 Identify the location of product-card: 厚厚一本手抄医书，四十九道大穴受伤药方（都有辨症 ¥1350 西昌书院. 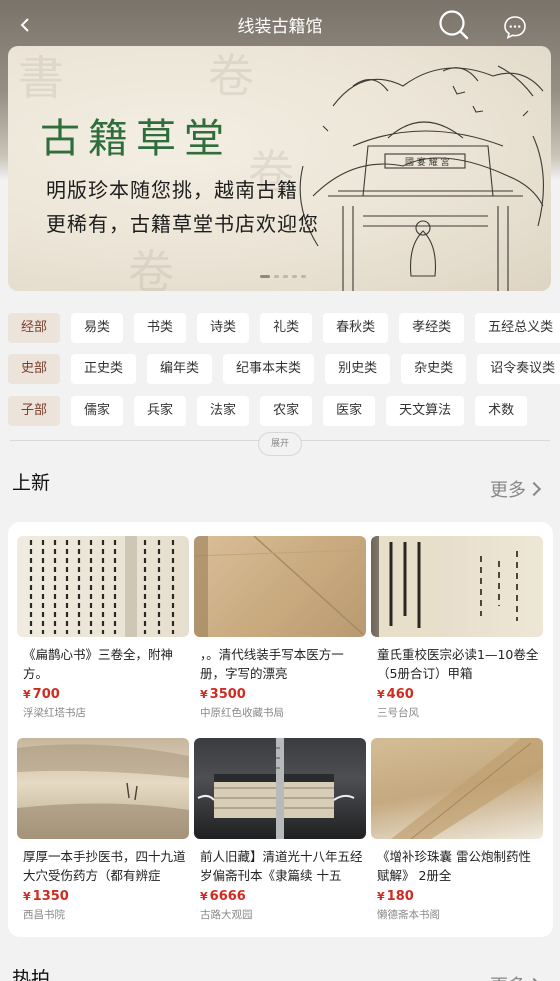
(103, 830).